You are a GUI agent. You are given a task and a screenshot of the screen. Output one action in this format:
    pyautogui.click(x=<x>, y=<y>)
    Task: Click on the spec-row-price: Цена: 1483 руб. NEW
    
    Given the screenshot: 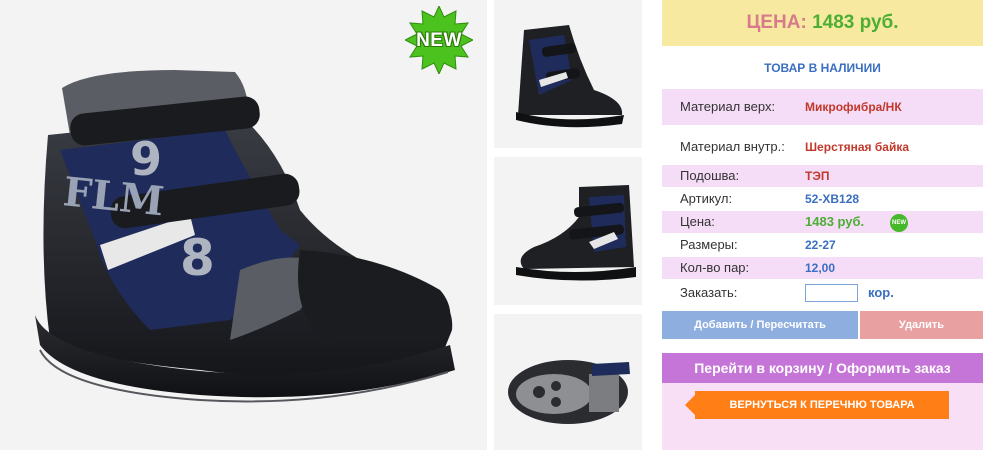 What is the action you would take?
    pyautogui.click(x=822, y=222)
    